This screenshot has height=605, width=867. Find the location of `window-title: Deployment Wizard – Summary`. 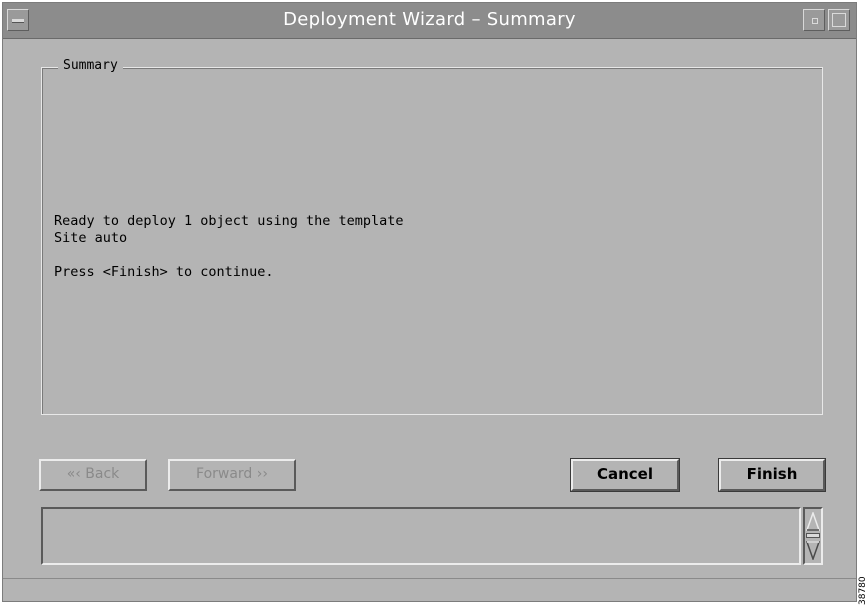

window-title: Deployment Wizard – Summary is located at coordinates (429, 19).